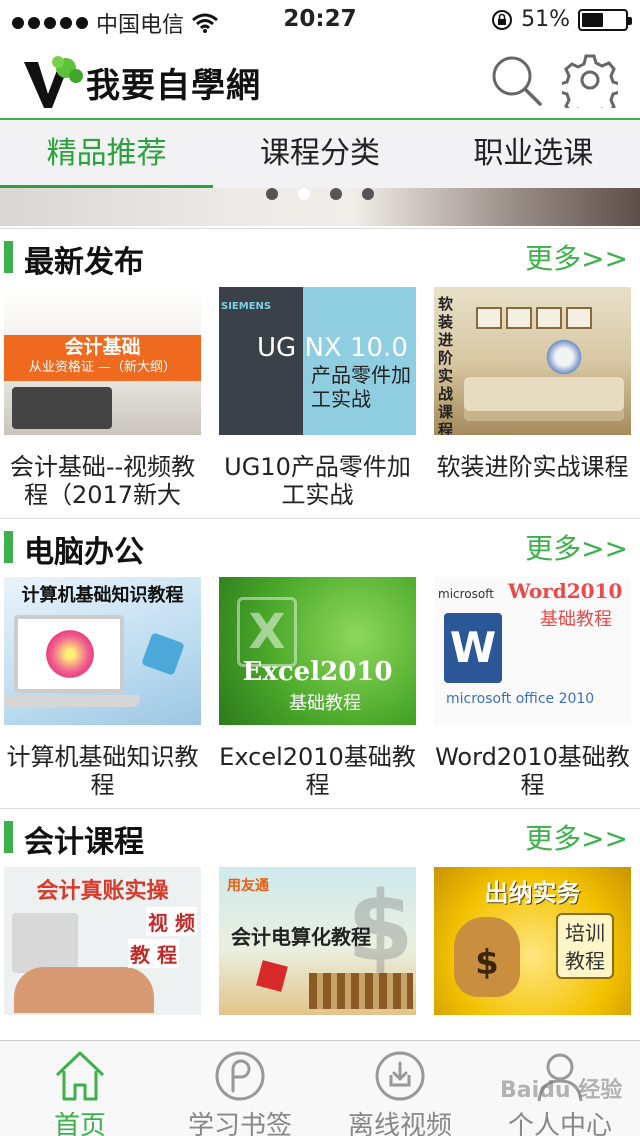 Image resolution: width=640 pixels, height=1136 pixels. I want to click on course-thumbnail: 计算机基础知识教程, so click(102, 651).